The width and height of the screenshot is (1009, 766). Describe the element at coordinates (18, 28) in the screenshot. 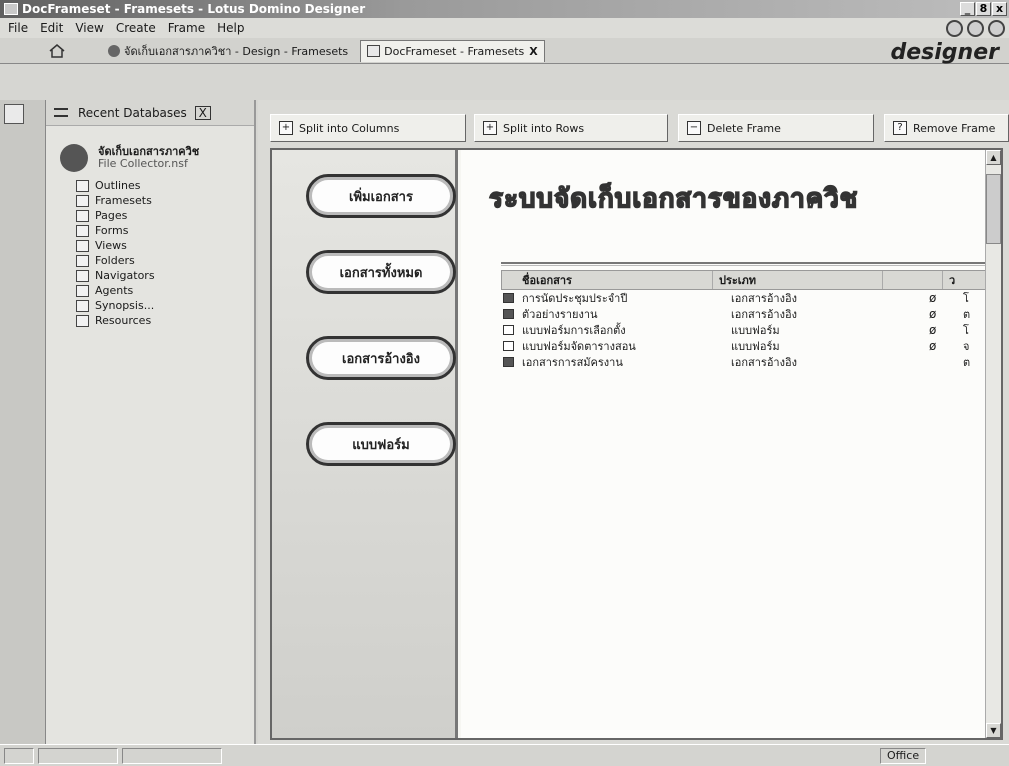

I see `menu-file: File` at that location.